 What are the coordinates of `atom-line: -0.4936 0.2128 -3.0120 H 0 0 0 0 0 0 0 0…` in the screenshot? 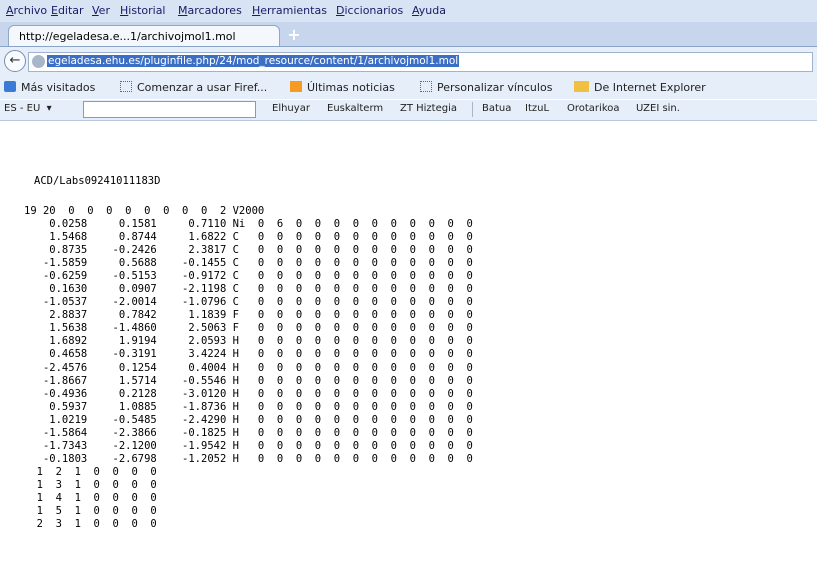 It's located at (248, 393).